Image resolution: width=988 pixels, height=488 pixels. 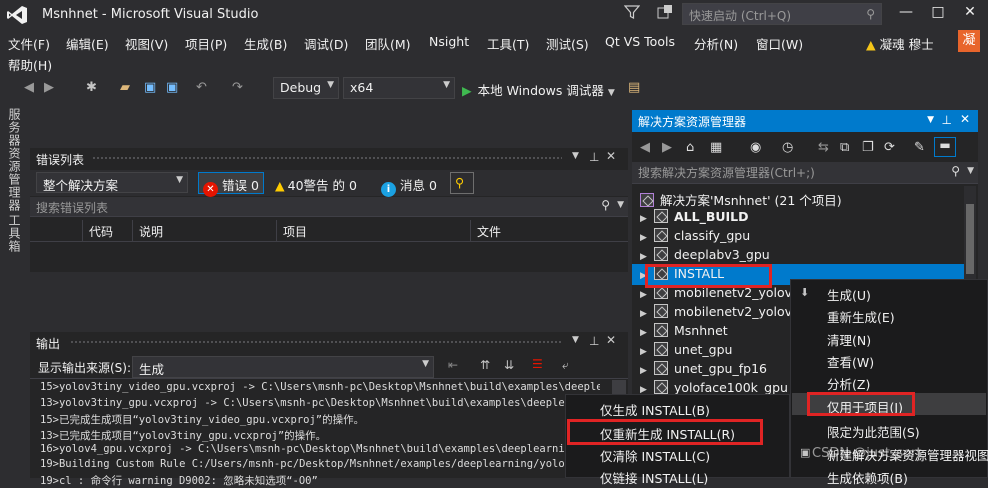 What do you see at coordinates (945, 147) in the screenshot?
I see `preview-icon: ▬` at bounding box center [945, 147].